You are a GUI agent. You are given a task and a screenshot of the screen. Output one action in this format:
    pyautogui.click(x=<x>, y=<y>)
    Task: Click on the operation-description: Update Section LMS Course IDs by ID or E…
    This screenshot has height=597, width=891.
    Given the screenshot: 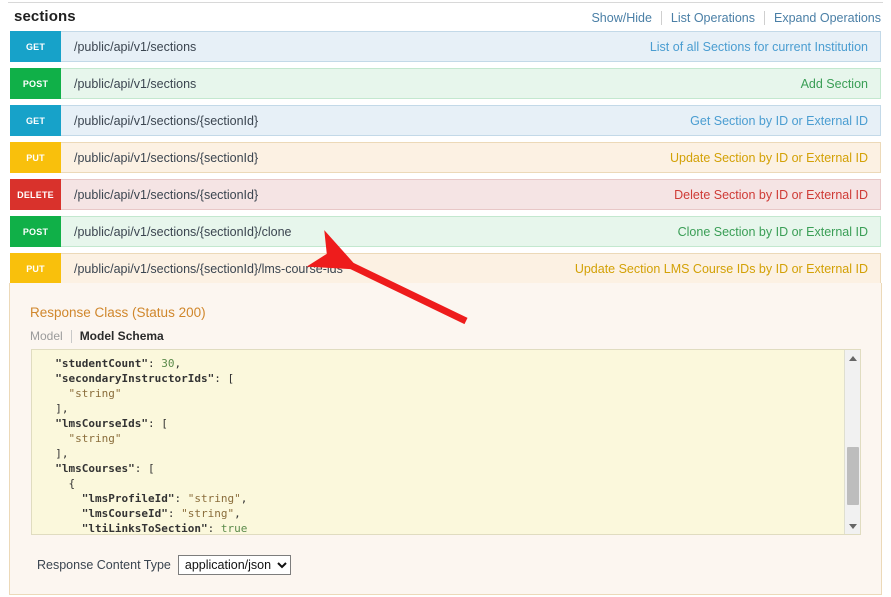 What is the action you would take?
    pyautogui.click(x=721, y=268)
    